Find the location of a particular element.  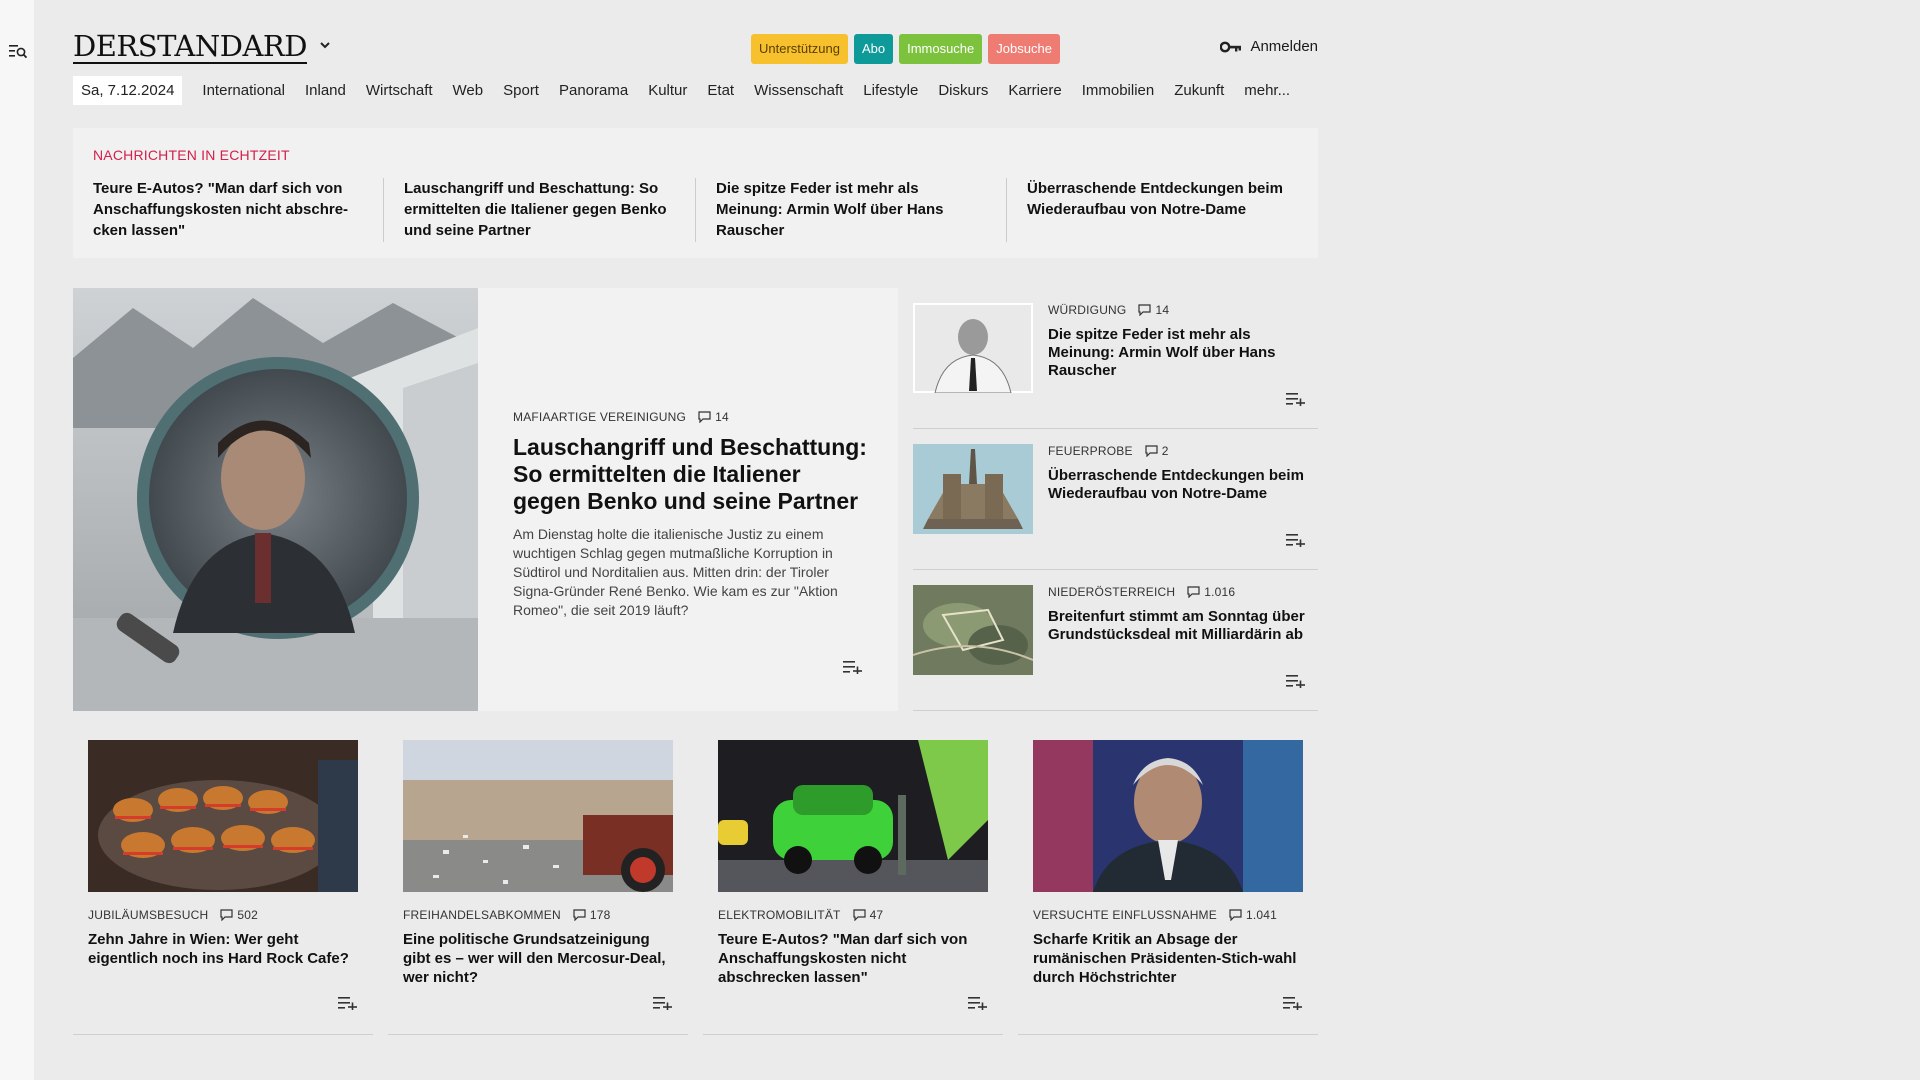

nav-item-zukunft: Zukunft is located at coordinates (1199, 90).